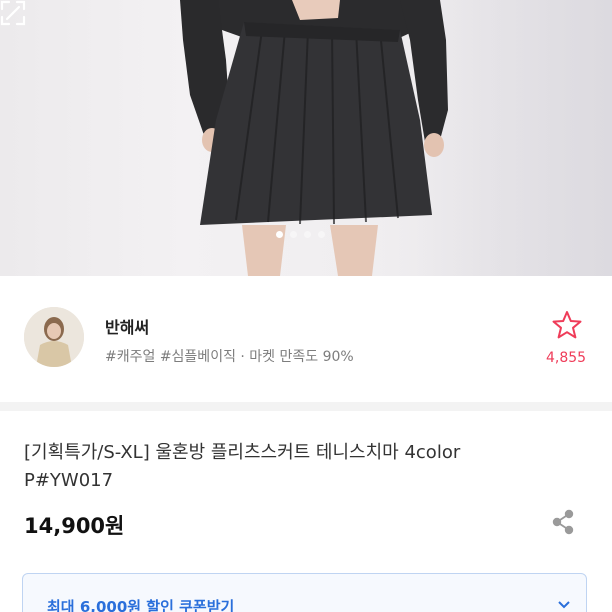  Describe the element at coordinates (242, 452) in the screenshot. I see `product-title: [기획특가/S-XL] 울혼방 플리츠스커트 테니스치마 4color` at that location.